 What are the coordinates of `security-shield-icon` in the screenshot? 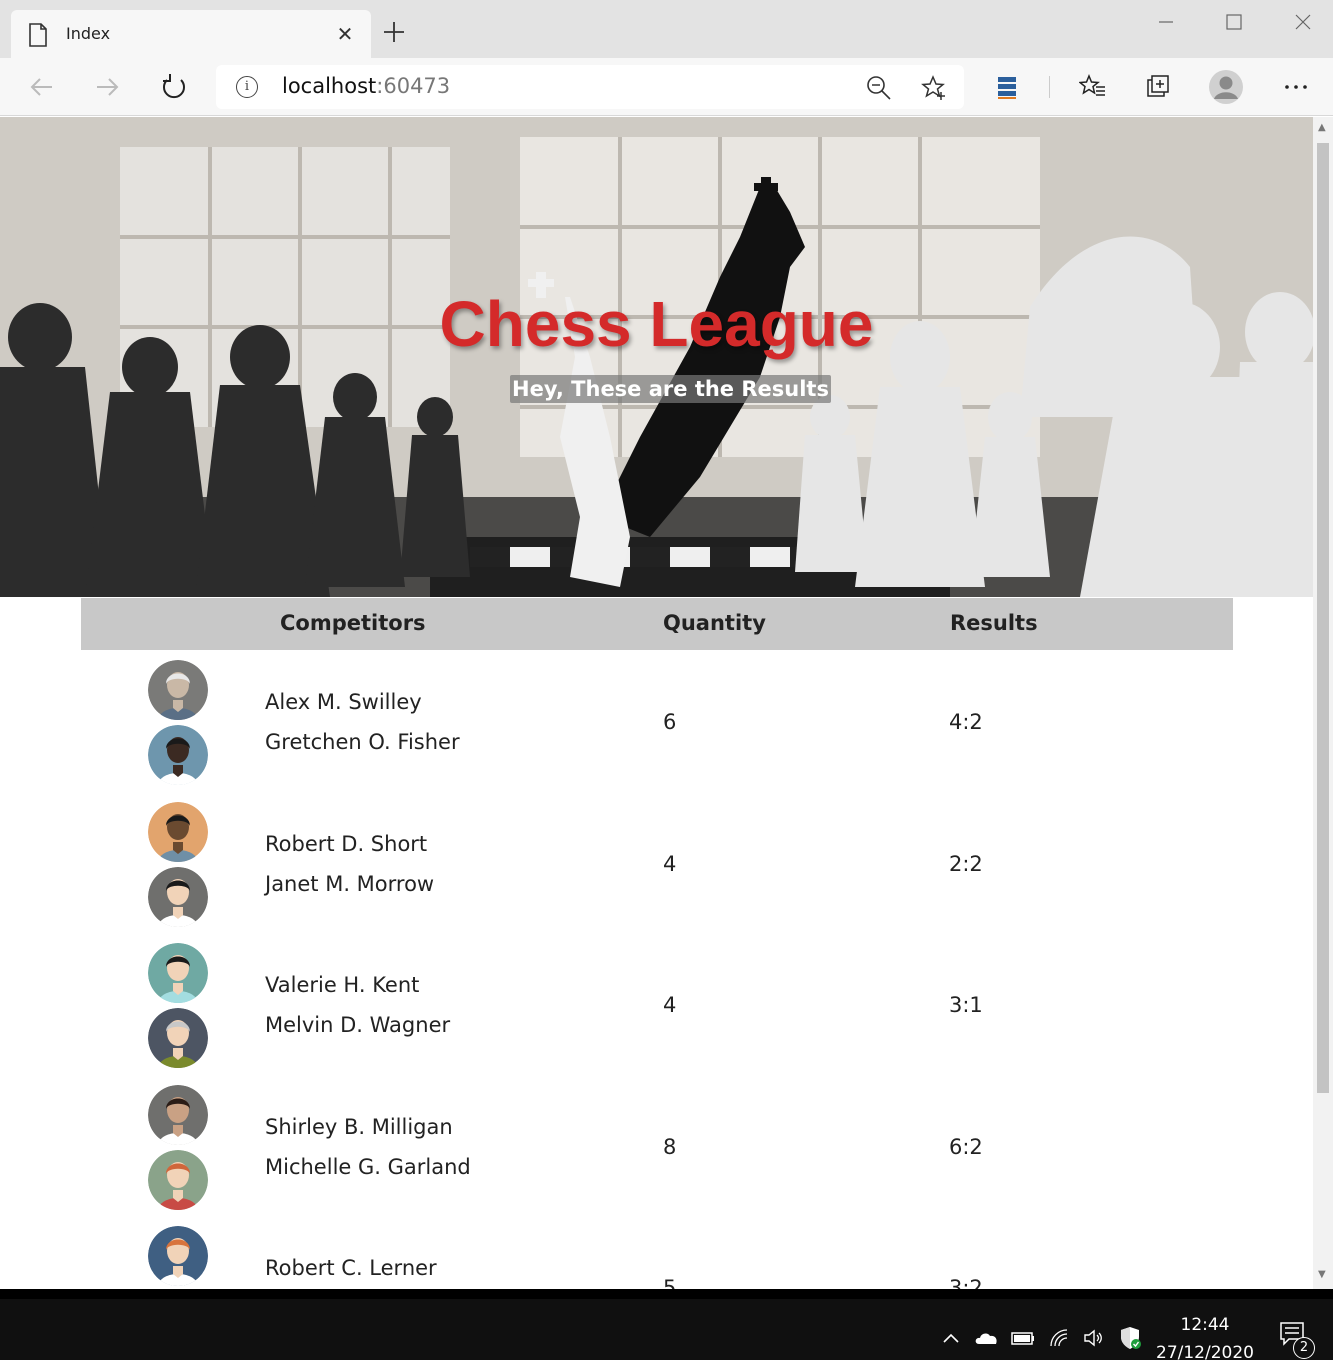 It's located at (1131, 1338).